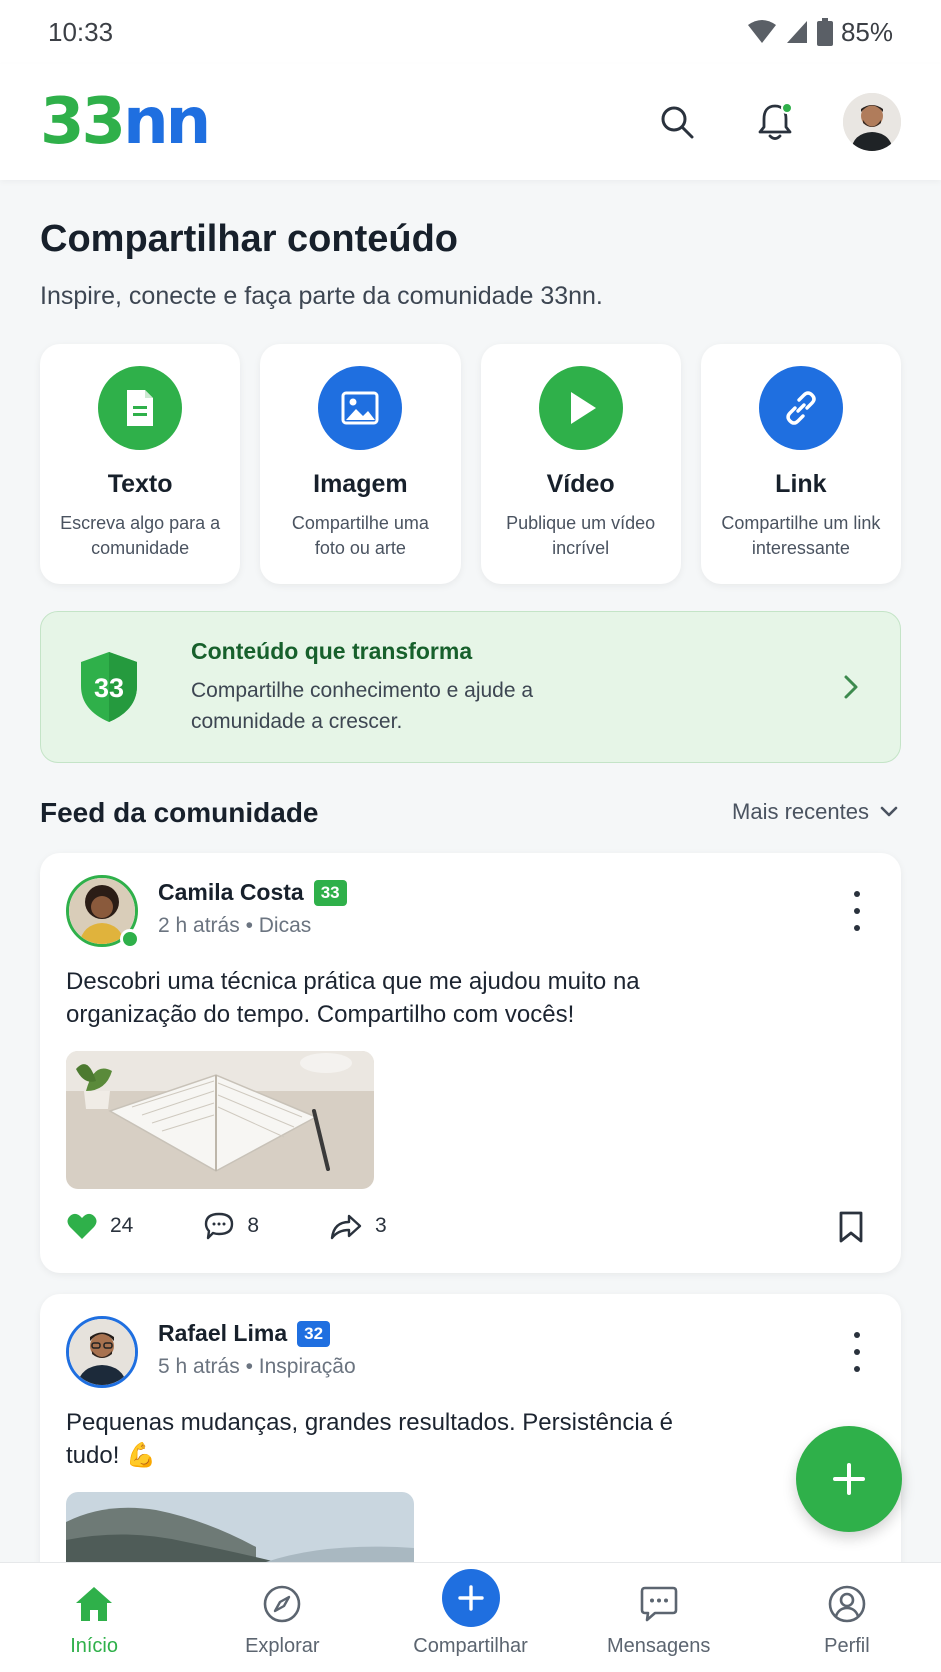  I want to click on author-name: Rafael Lima, so click(222, 1333).